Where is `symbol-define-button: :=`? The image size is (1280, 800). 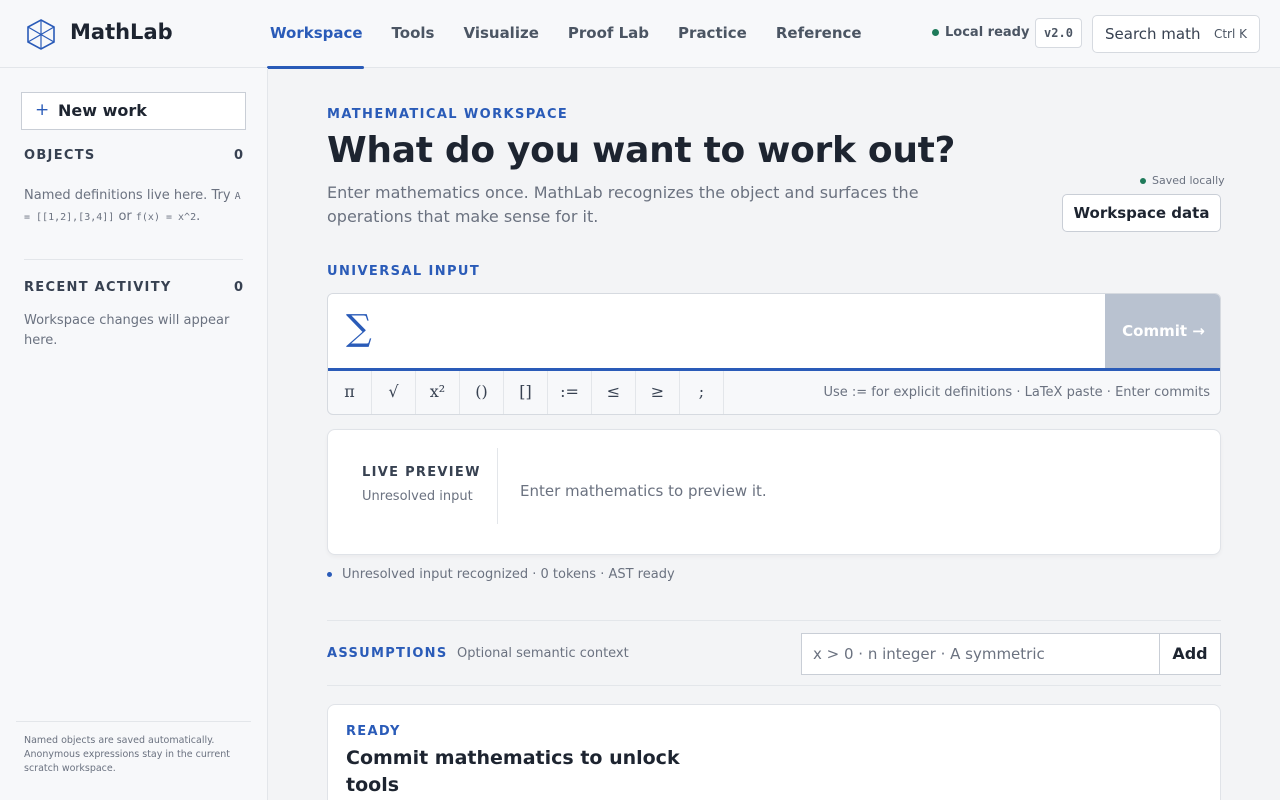 symbol-define-button: := is located at coordinates (570, 392).